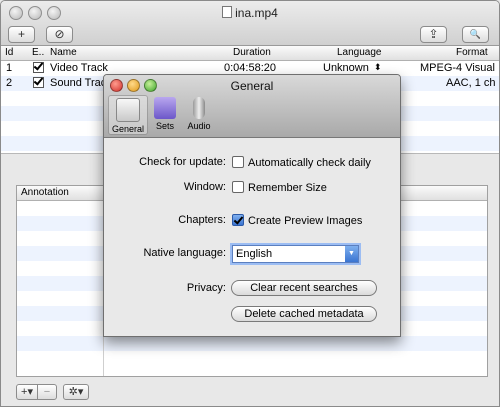 The image size is (500, 407). I want to click on col-name: Name, so click(63, 52).